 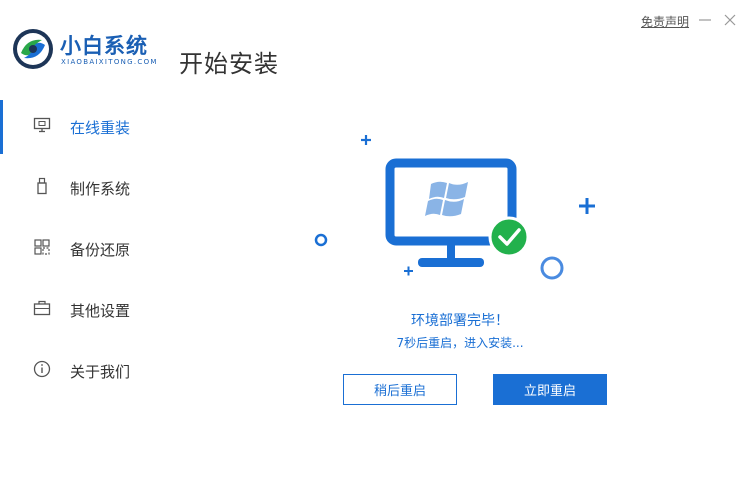 I want to click on windows-logo-icon, so click(x=446, y=199).